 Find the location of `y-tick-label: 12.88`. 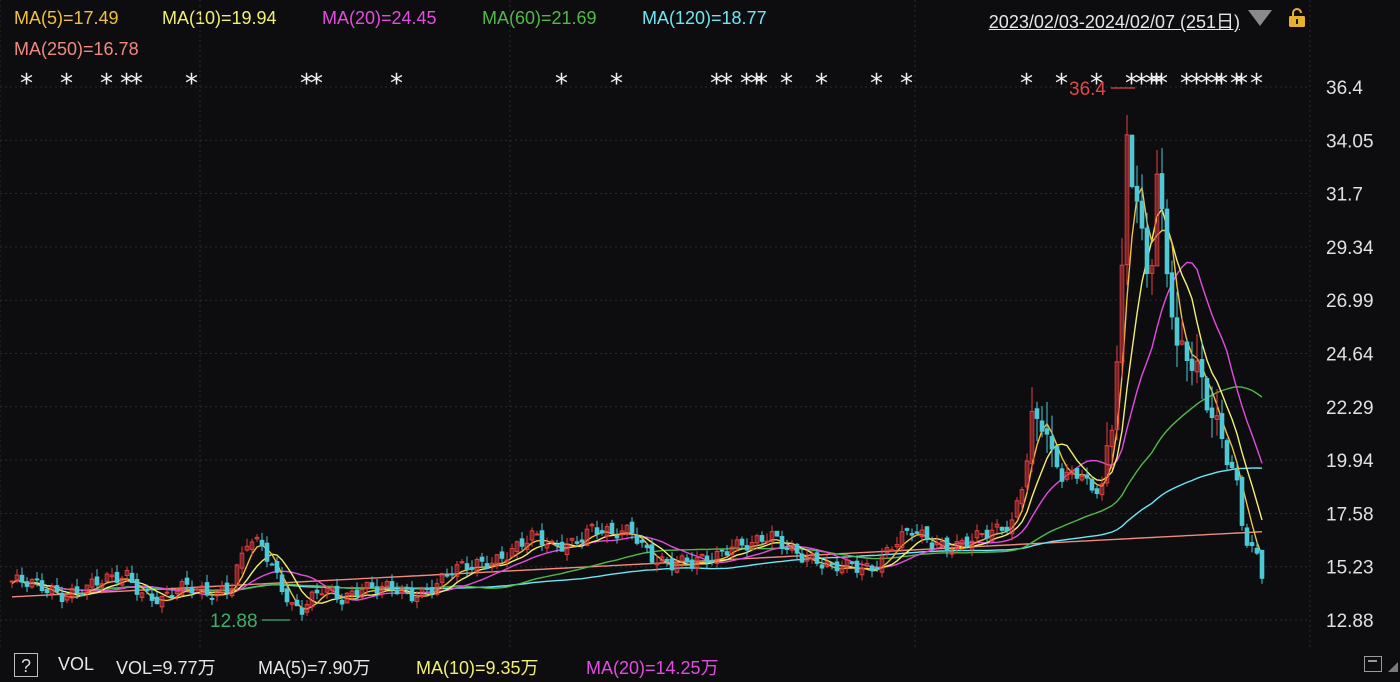

y-tick-label: 12.88 is located at coordinates (1350, 621).